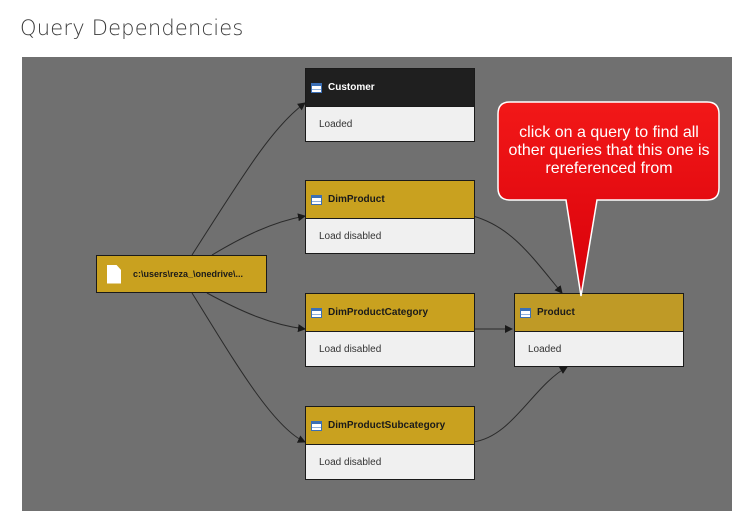  What do you see at coordinates (132, 28) in the screenshot?
I see `page-title: Query Dependencies` at bounding box center [132, 28].